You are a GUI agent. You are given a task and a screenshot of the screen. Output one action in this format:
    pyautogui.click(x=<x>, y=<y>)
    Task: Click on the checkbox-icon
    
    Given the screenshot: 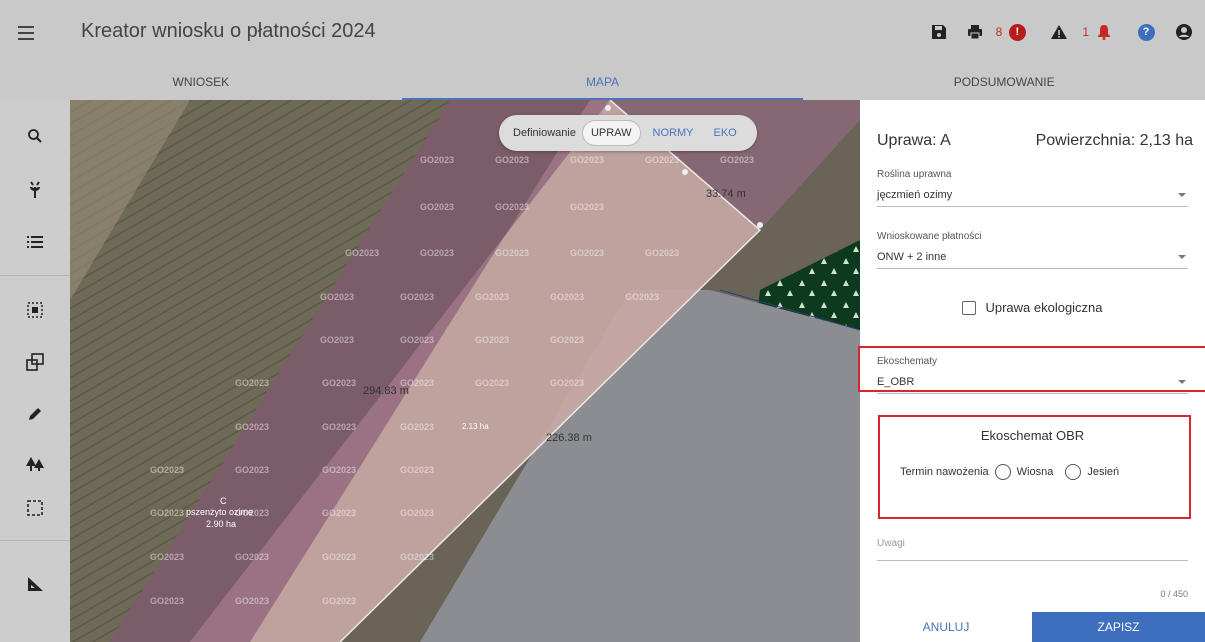 What is the action you would take?
    pyautogui.click(x=969, y=307)
    